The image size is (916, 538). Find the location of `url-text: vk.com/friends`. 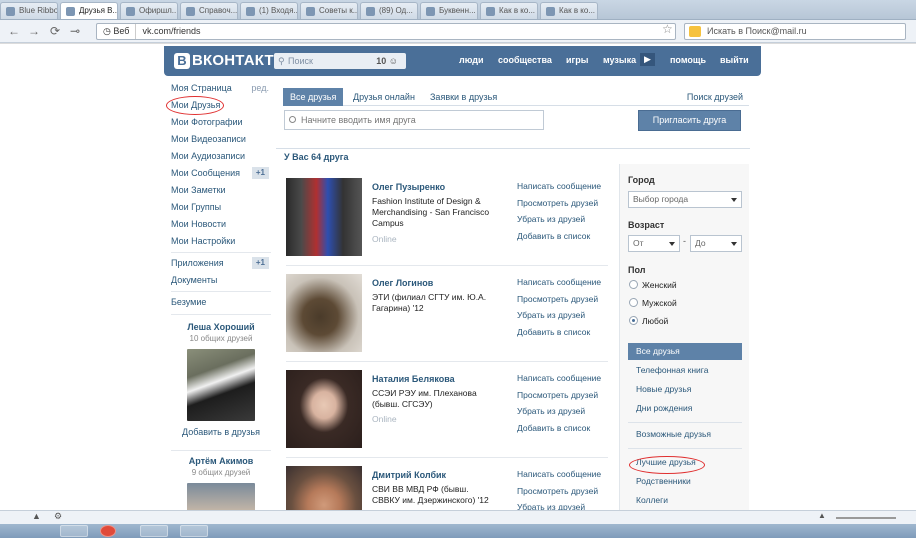

url-text: vk.com/friends is located at coordinates (168, 31).